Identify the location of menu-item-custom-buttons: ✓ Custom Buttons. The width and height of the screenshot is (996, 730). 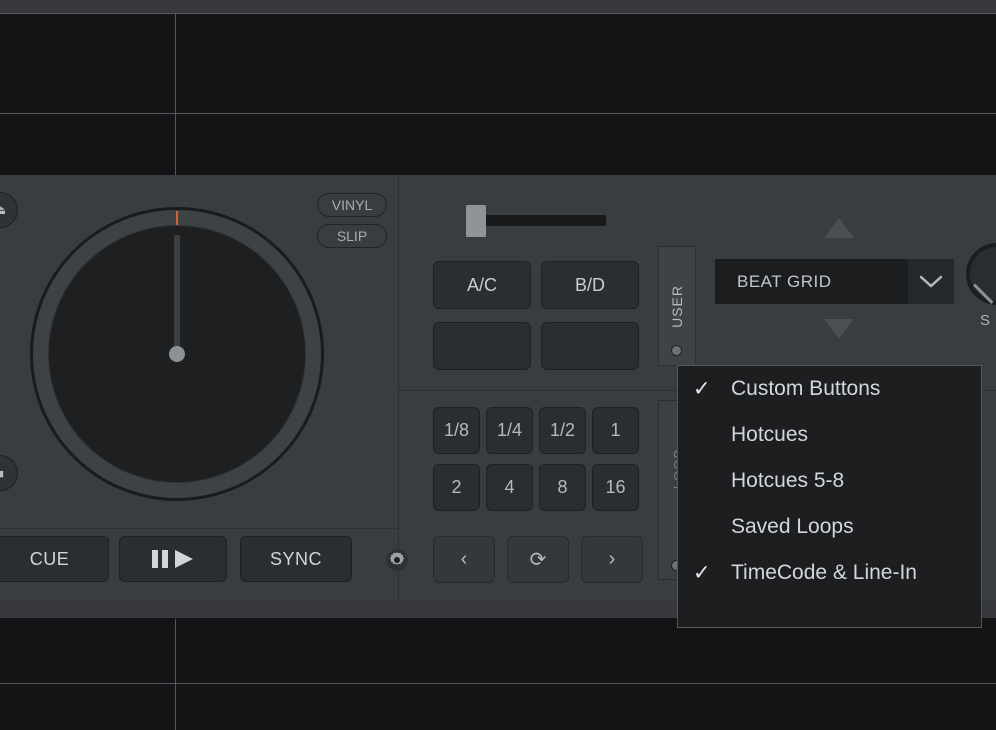
(829, 389).